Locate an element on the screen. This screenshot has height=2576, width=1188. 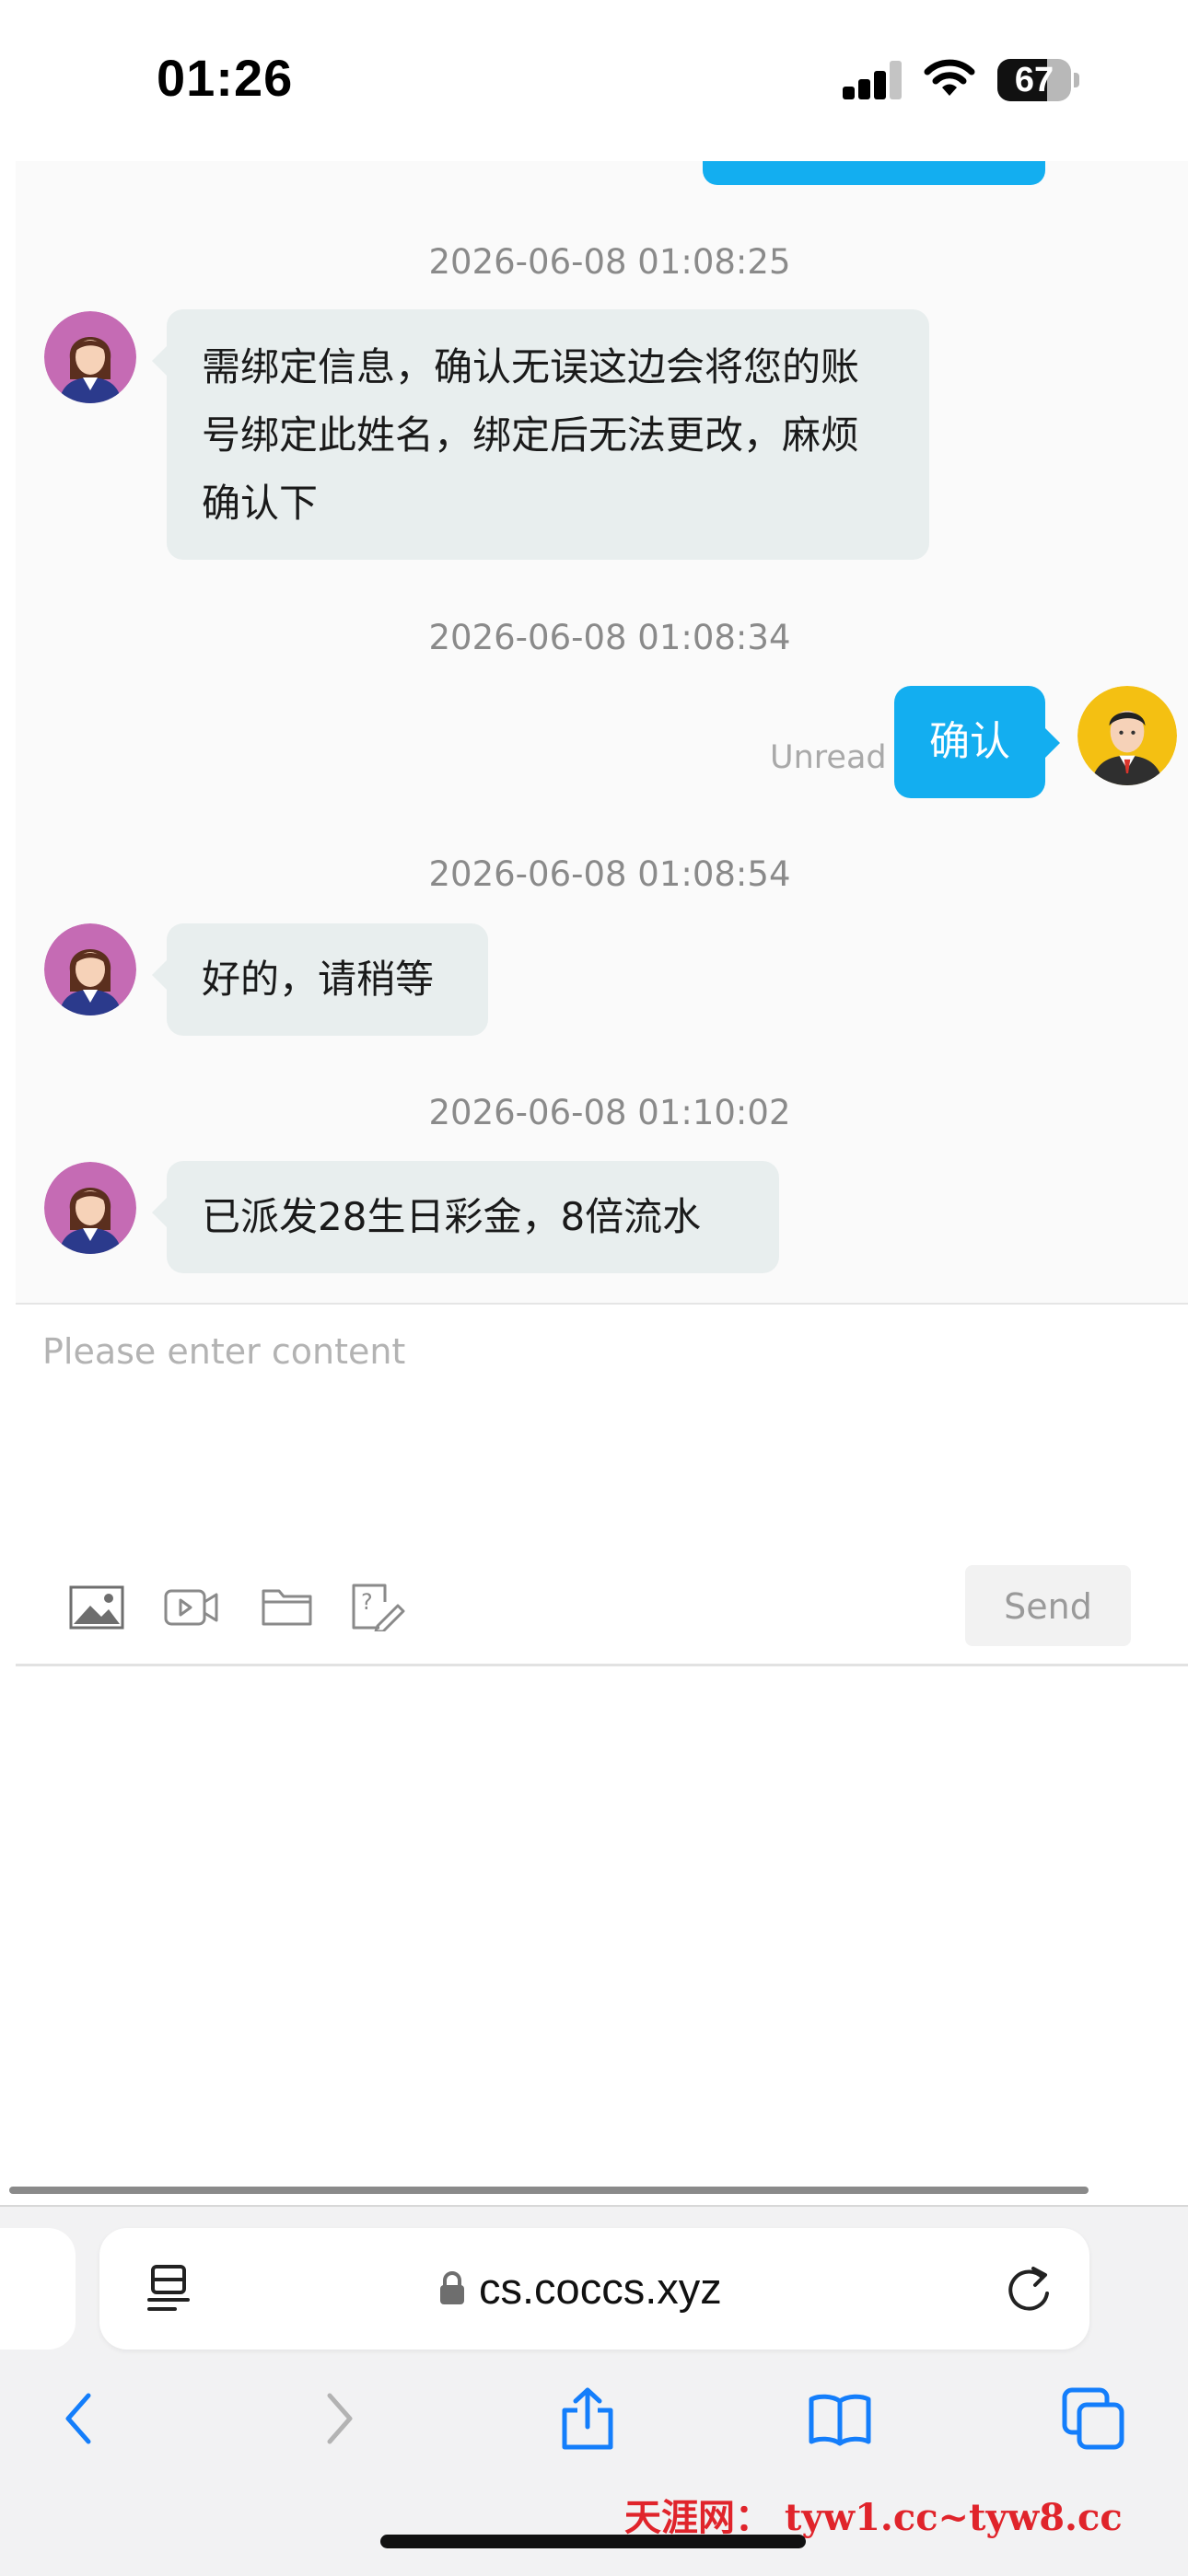
previous-message-bubble is located at coordinates (874, 173).